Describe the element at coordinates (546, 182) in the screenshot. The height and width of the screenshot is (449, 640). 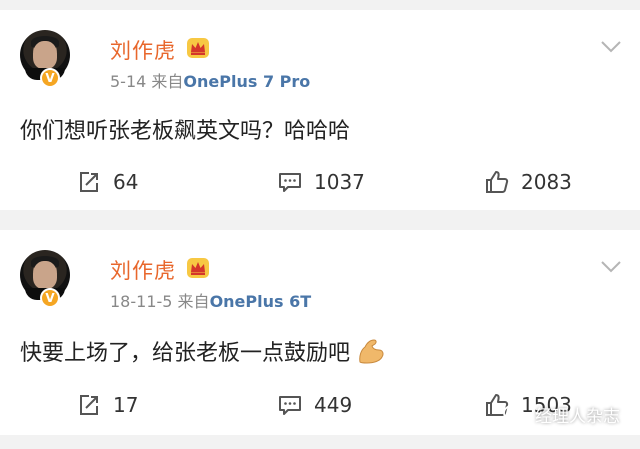
I see `like-count: 2083` at that location.